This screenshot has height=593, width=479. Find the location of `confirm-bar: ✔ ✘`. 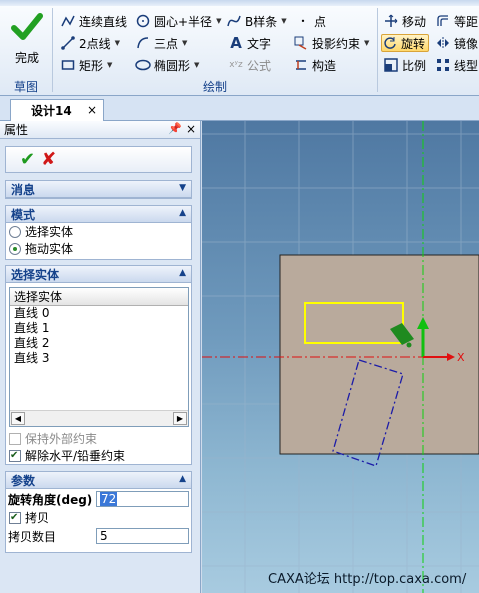

confirm-bar: ✔ ✘ is located at coordinates (98, 159).